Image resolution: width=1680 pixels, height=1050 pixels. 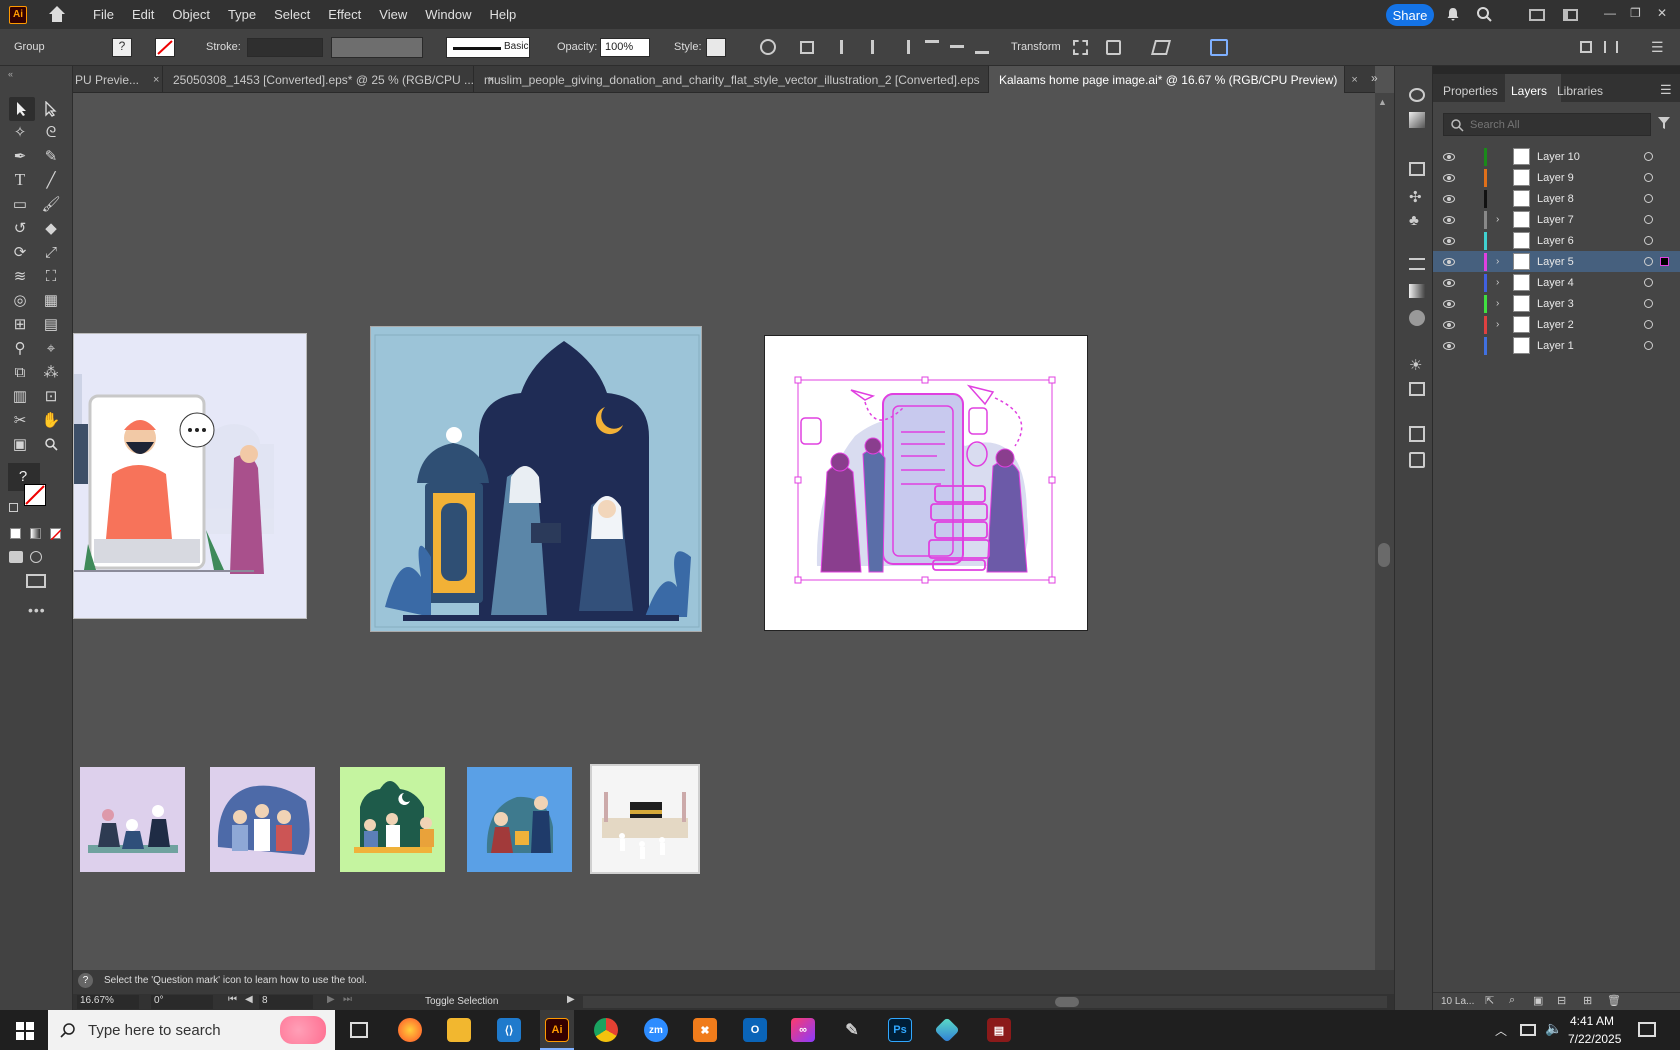 I want to click on layer-name: Layer 6, so click(x=1555, y=241).